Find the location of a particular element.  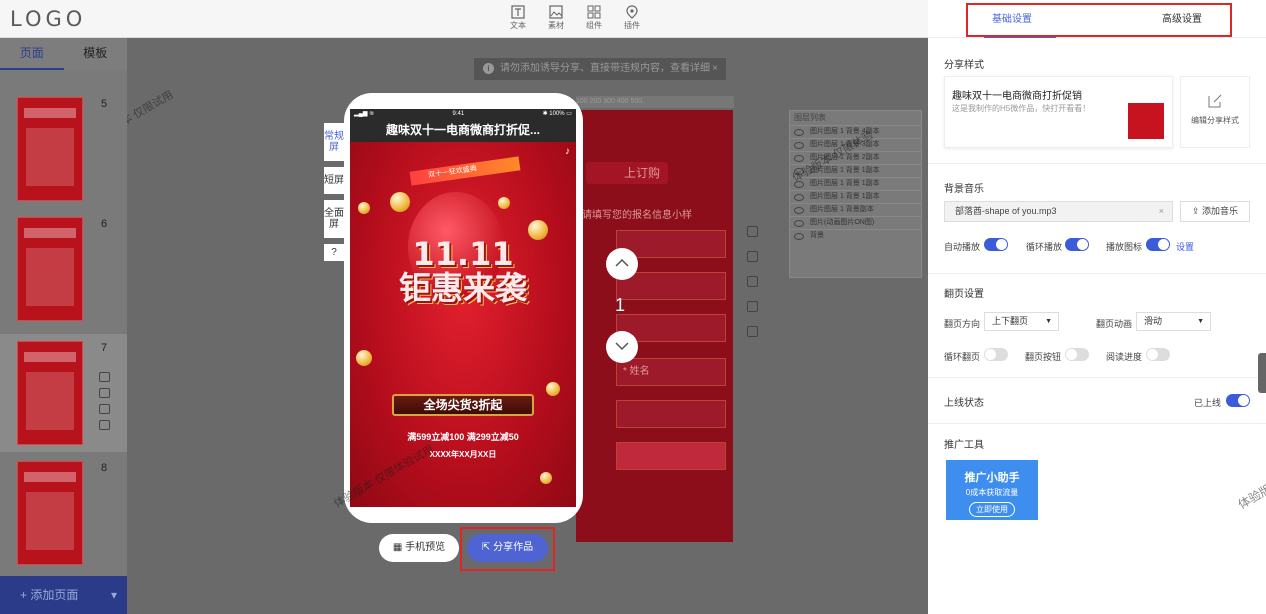

flip-animation-select: 滑动 ▼ is located at coordinates (1173, 321).